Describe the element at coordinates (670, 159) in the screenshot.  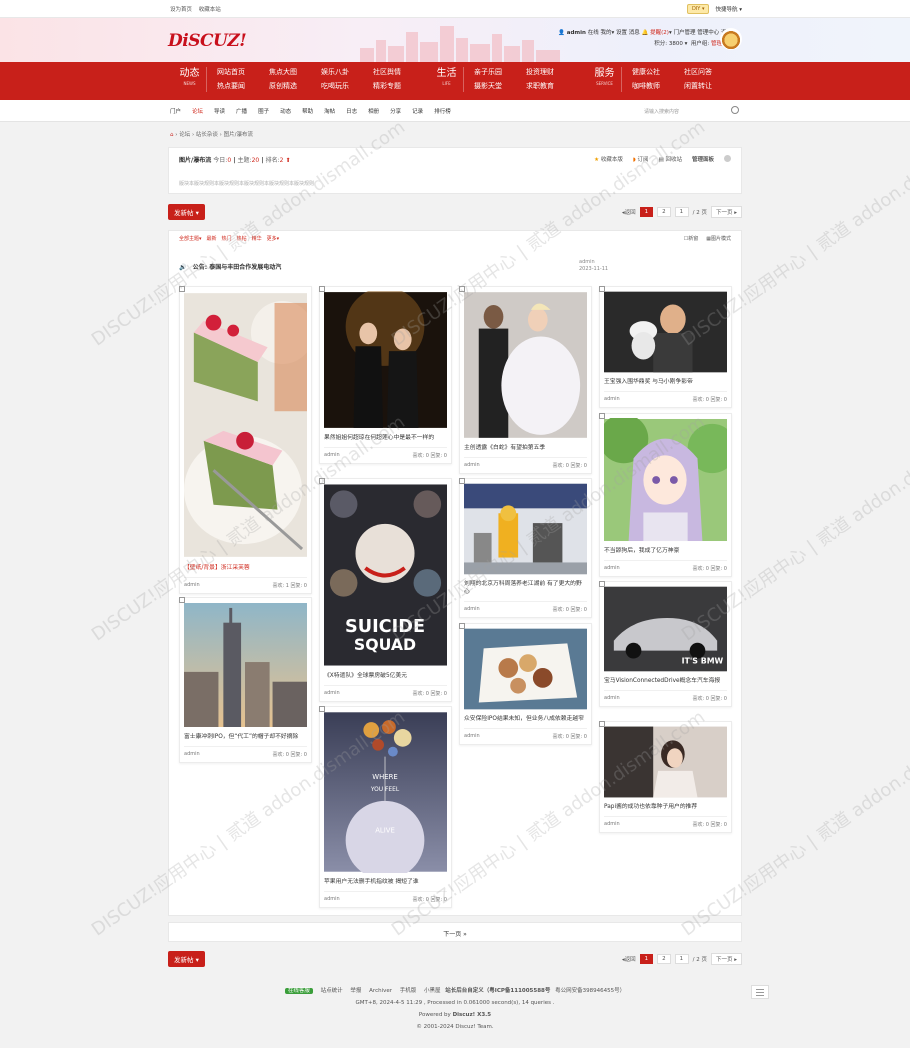
I see `recycle-button: ▤ 回收站` at that location.